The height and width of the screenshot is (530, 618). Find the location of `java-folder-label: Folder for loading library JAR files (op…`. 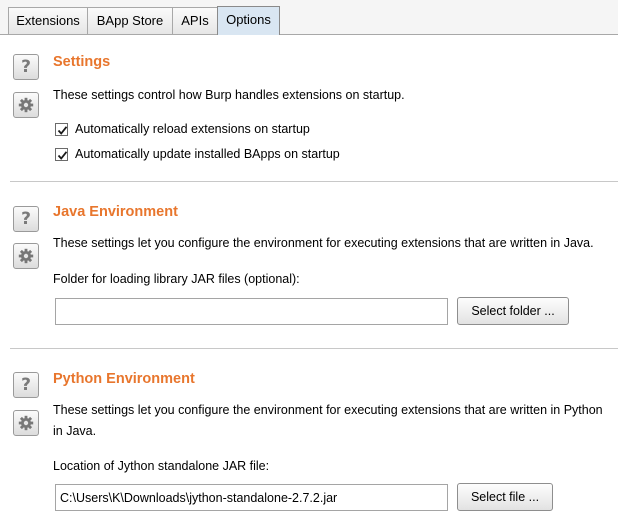

java-folder-label: Folder for loading library JAR files (op… is located at coordinates (176, 279).